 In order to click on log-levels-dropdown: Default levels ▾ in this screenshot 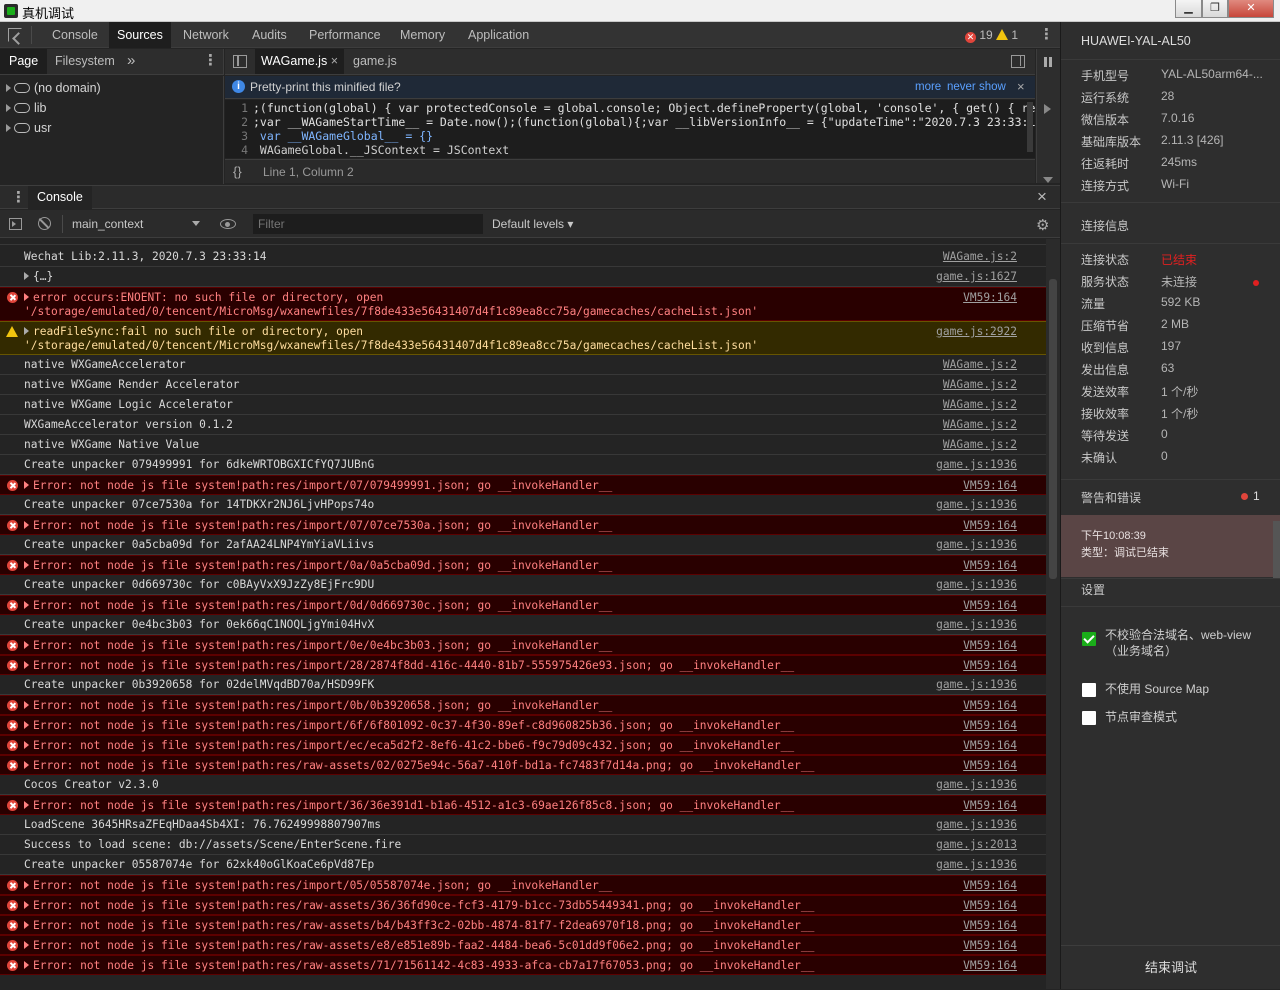, I will do `click(532, 224)`.